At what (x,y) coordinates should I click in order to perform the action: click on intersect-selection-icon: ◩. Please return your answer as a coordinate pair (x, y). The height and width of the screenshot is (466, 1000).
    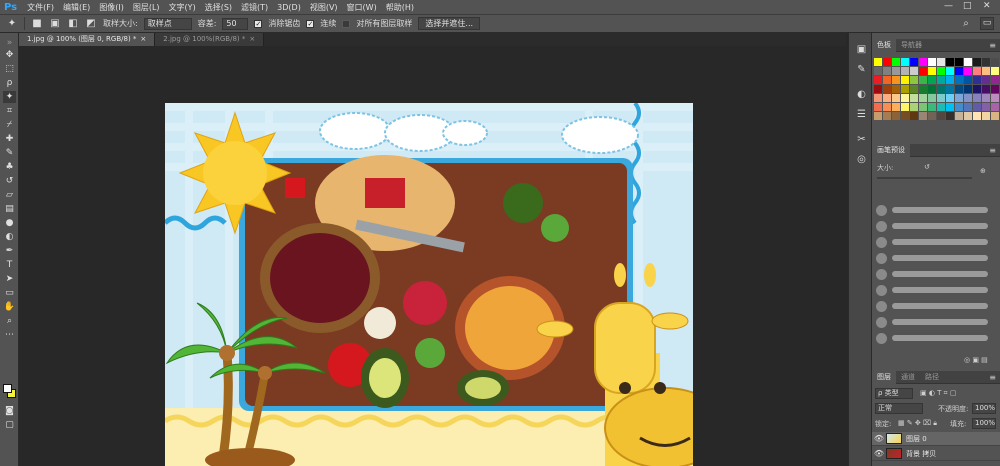
    Looking at the image, I should click on (91, 24).